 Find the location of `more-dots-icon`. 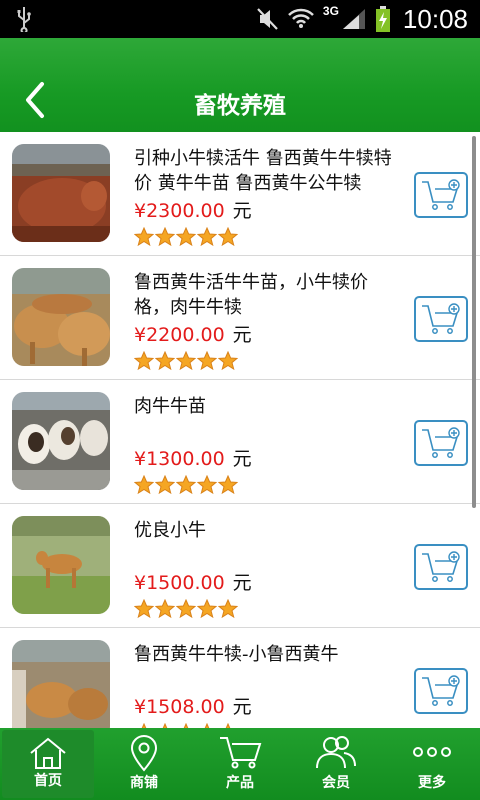

more-dots-icon is located at coordinates (432, 752).